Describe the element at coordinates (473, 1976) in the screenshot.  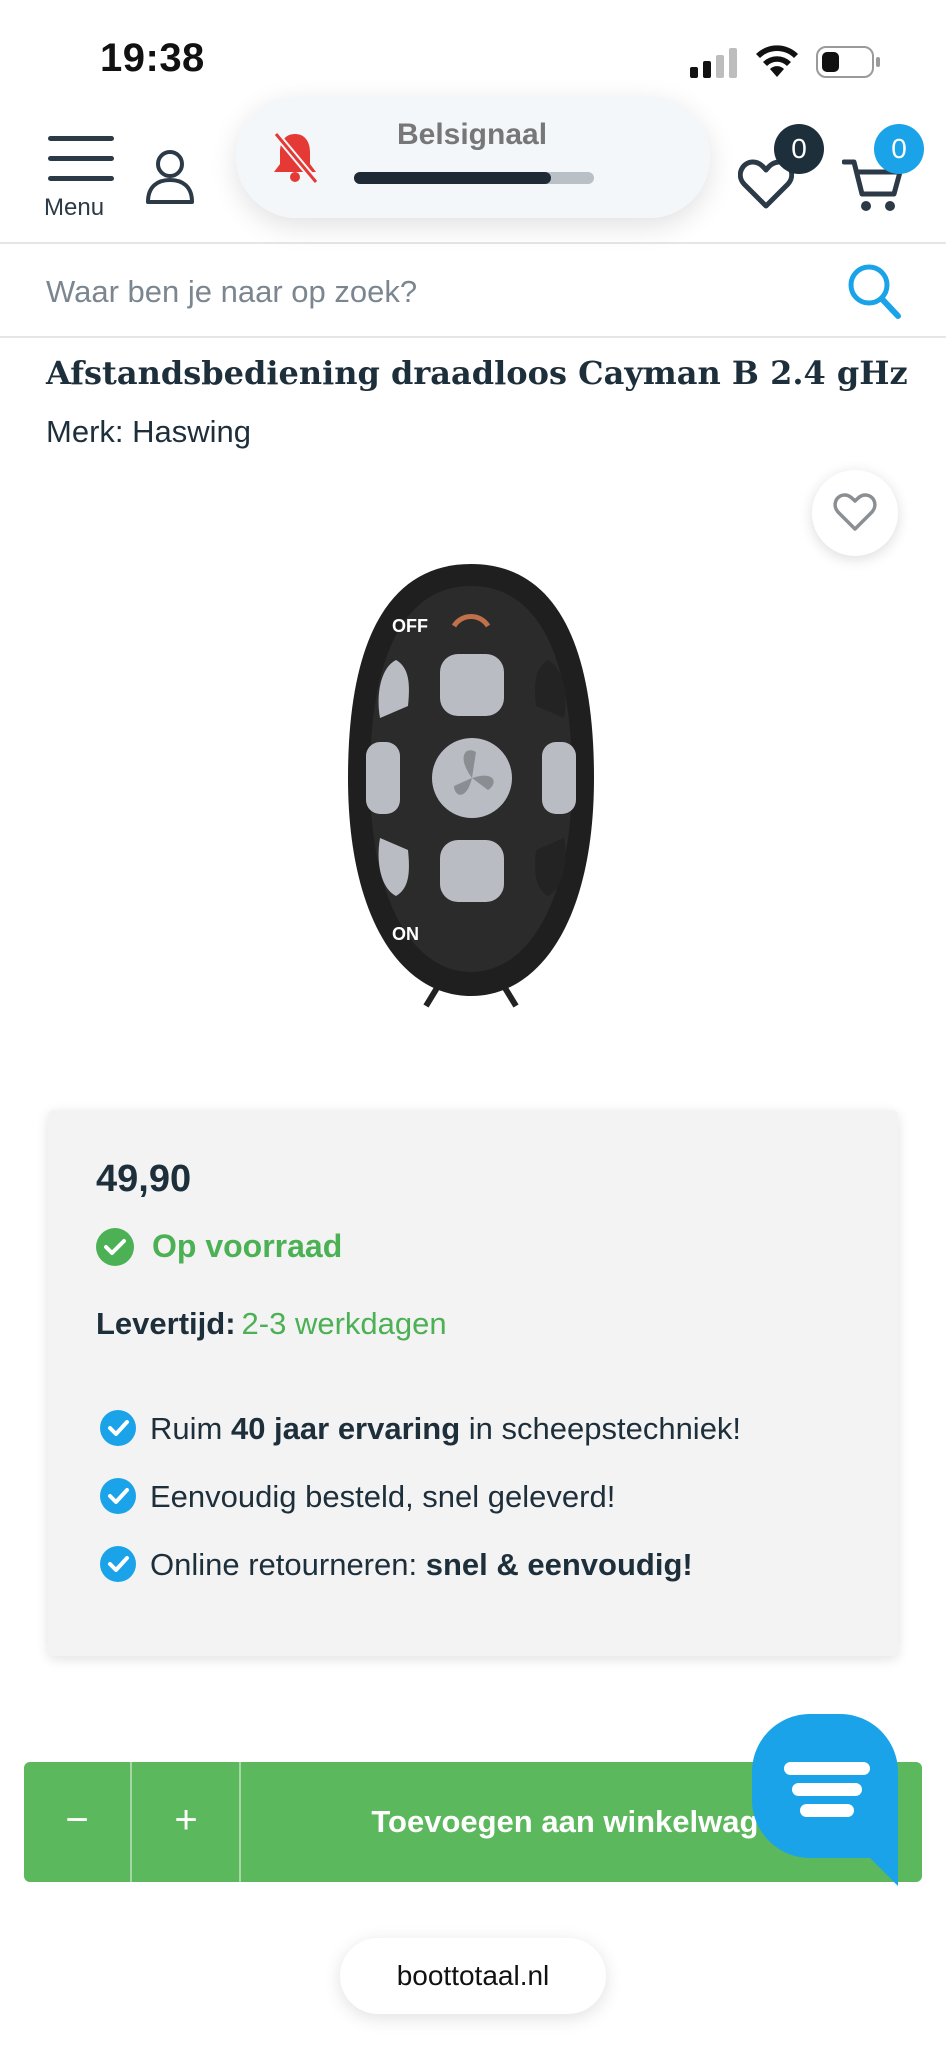
I see `browser-url-pill: boottotaal.nl` at that location.